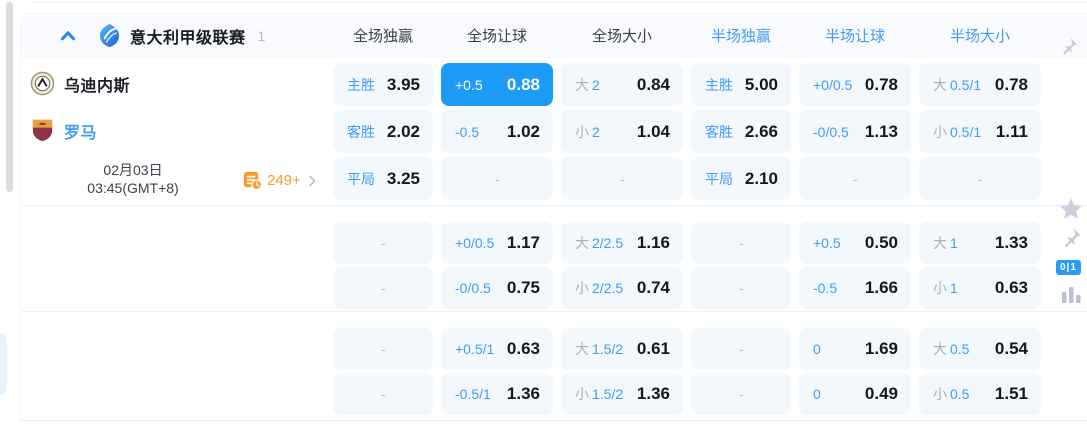  Describe the element at coordinates (719, 84) in the screenshot. I see `odds-label: 主胜` at that location.